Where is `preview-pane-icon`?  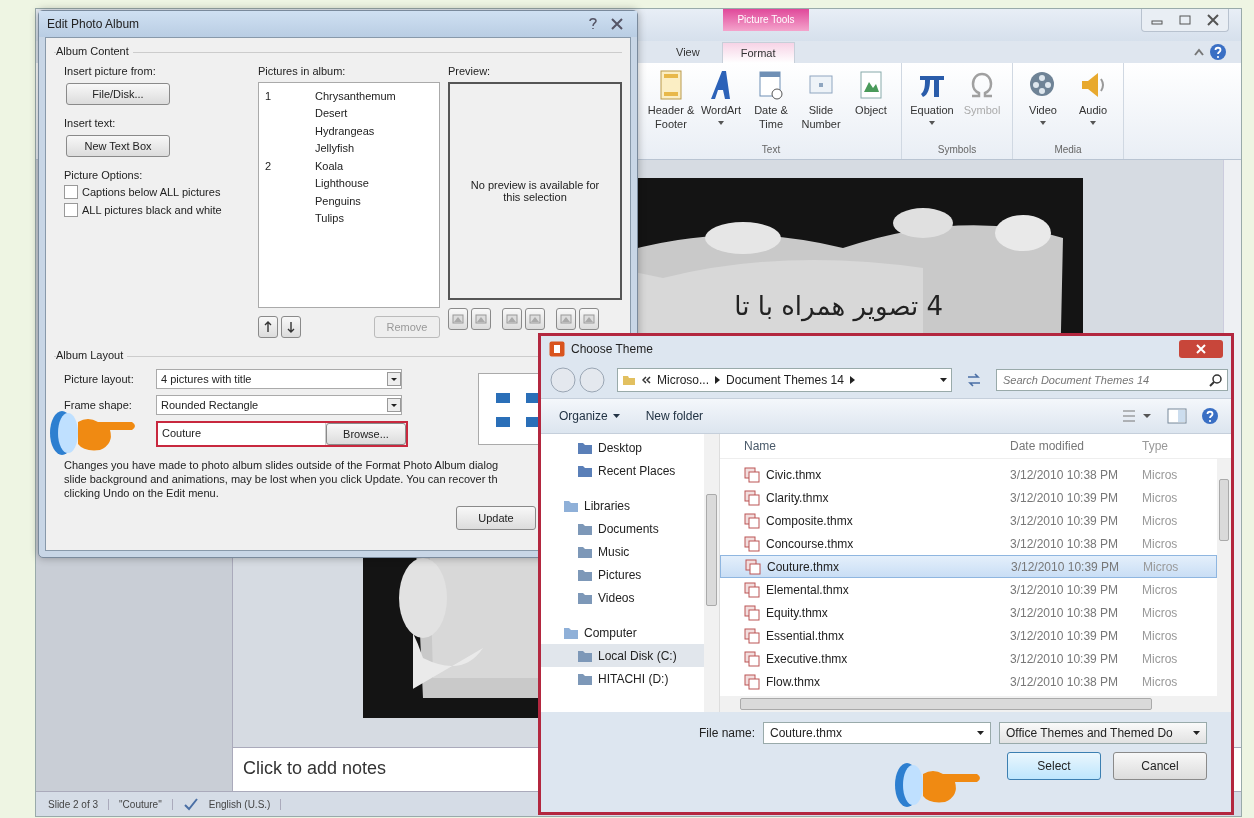 preview-pane-icon is located at coordinates (1177, 416).